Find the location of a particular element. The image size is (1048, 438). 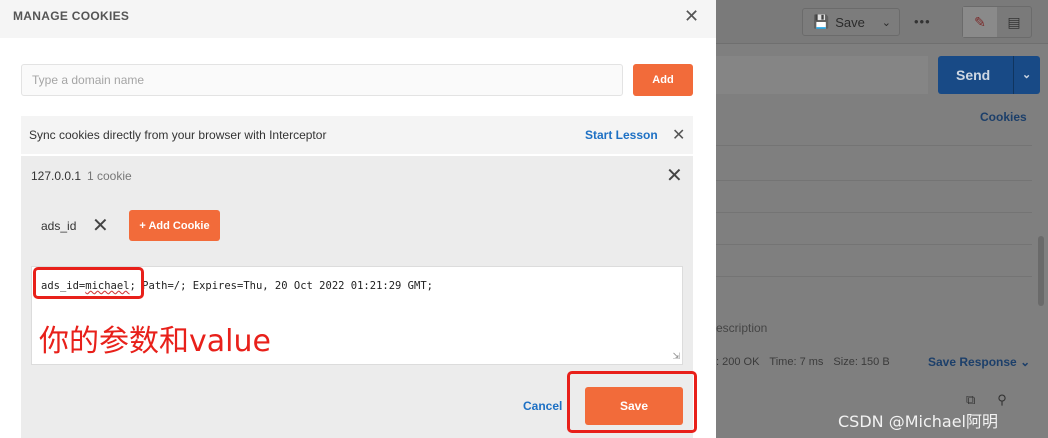

bg-send-button: Send ⌄ is located at coordinates (989, 75).